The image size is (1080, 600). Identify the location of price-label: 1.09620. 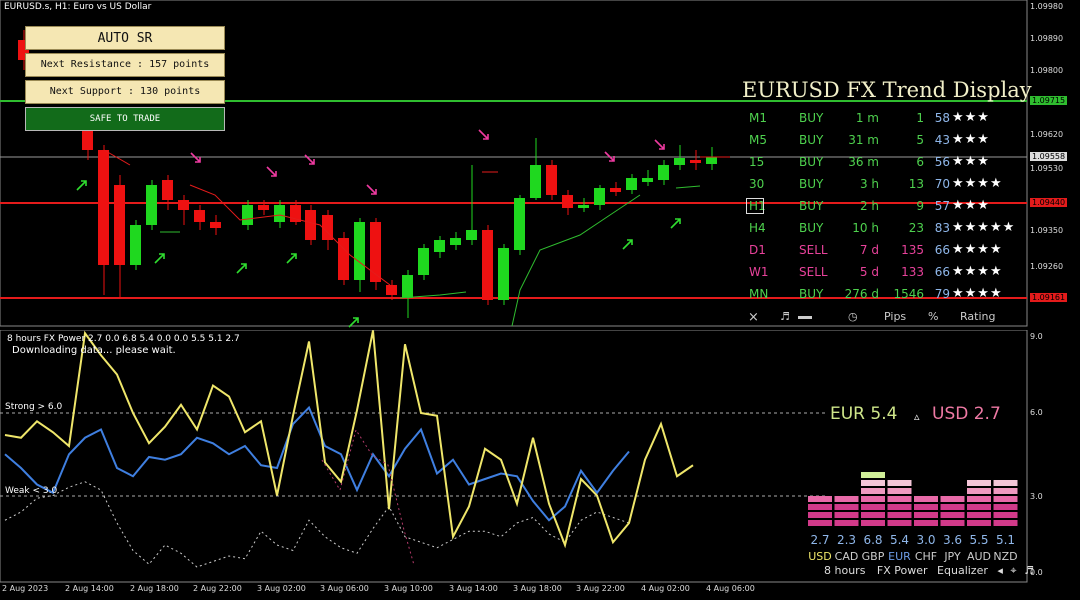
(1047, 134).